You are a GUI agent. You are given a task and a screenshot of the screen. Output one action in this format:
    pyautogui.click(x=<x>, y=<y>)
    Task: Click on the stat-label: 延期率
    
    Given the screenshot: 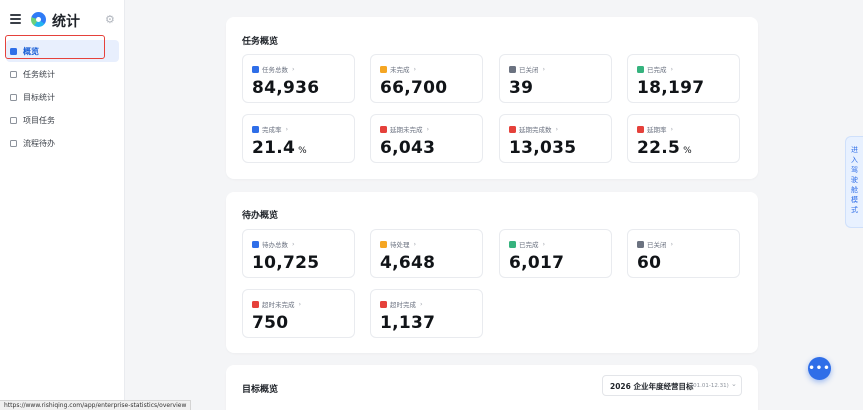 What is the action you would take?
    pyautogui.click(x=657, y=130)
    